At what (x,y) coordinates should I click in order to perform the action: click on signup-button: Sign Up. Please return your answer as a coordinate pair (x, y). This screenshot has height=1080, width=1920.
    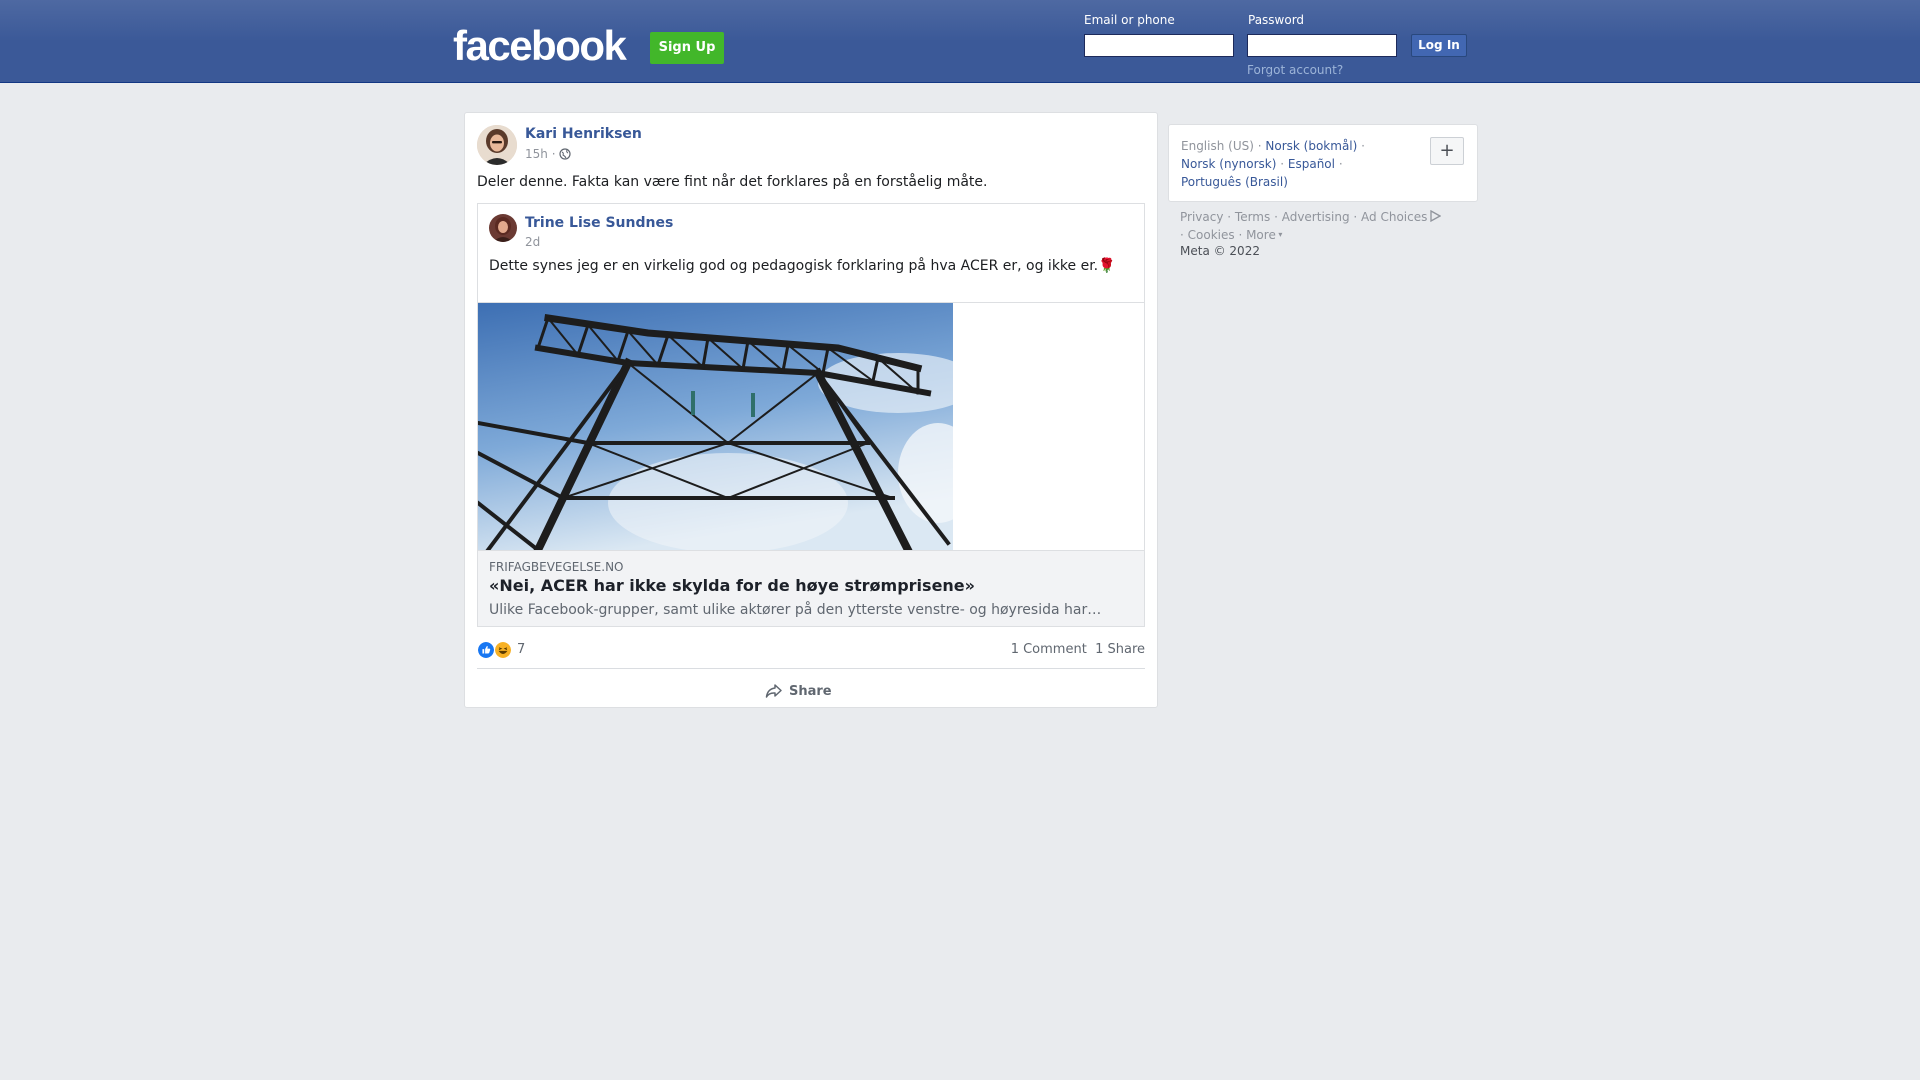
    Looking at the image, I should click on (687, 48).